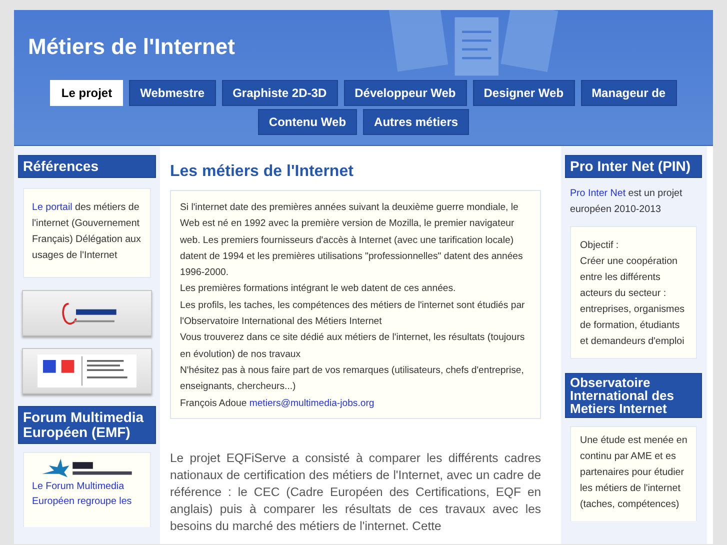  Describe the element at coordinates (87, 166) in the screenshot. I see `section-heading: Références` at that location.